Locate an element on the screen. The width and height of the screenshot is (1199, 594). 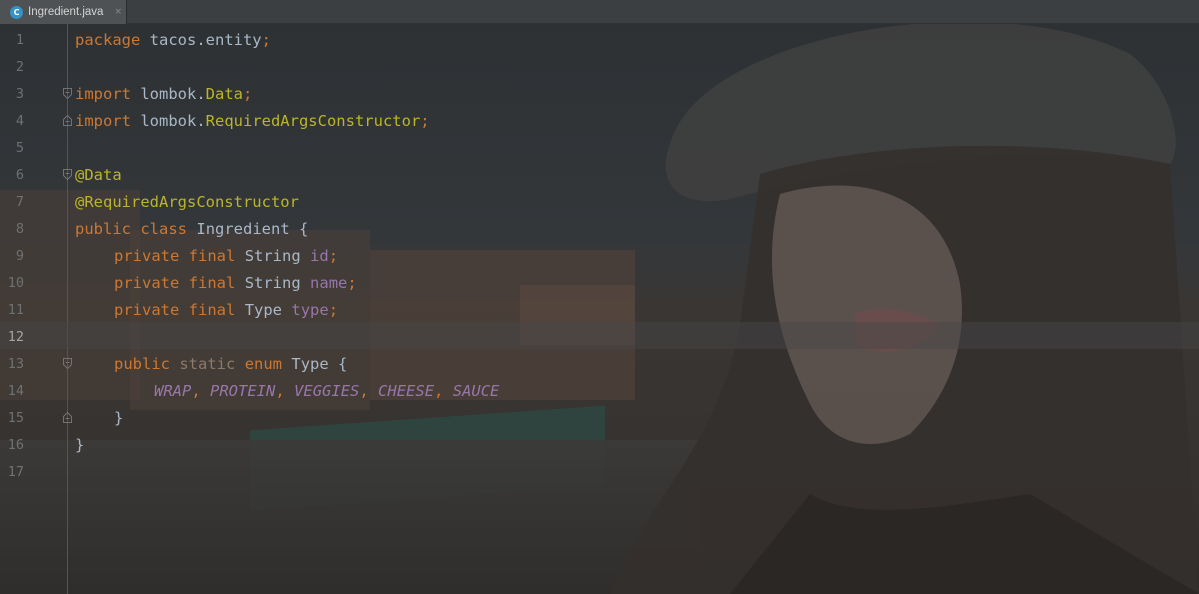
code-text: @Data is located at coordinates (98, 175).